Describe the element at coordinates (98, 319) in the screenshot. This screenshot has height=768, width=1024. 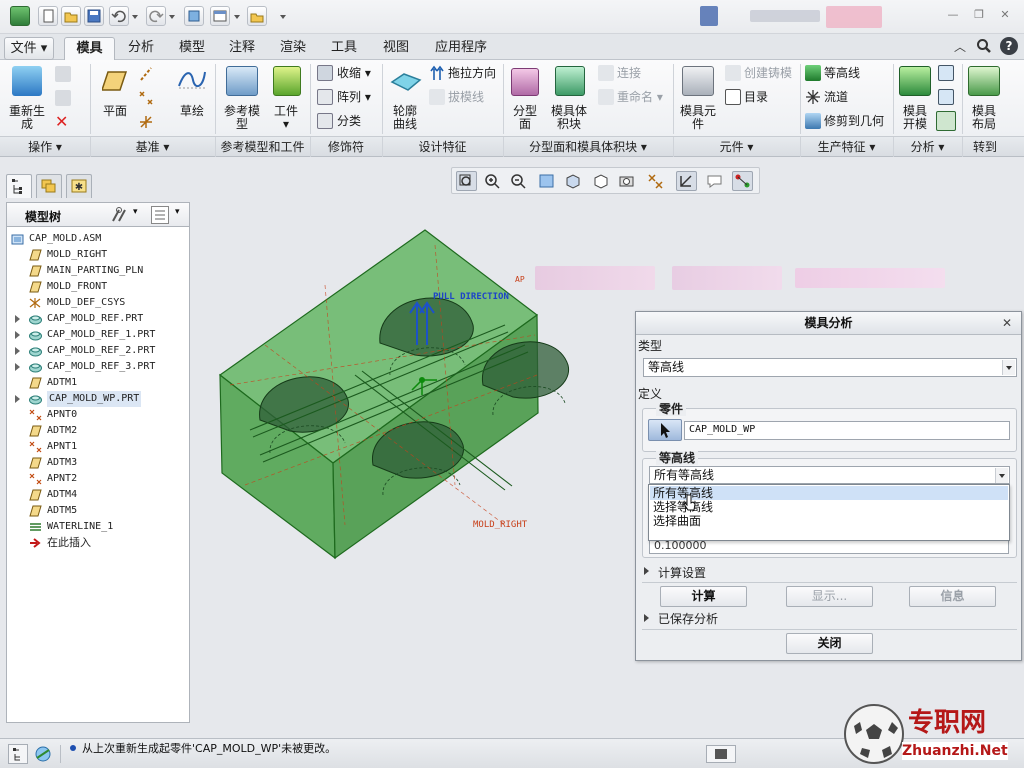
I see `tree-item: CAP_MOLD_REF.PRT` at that location.